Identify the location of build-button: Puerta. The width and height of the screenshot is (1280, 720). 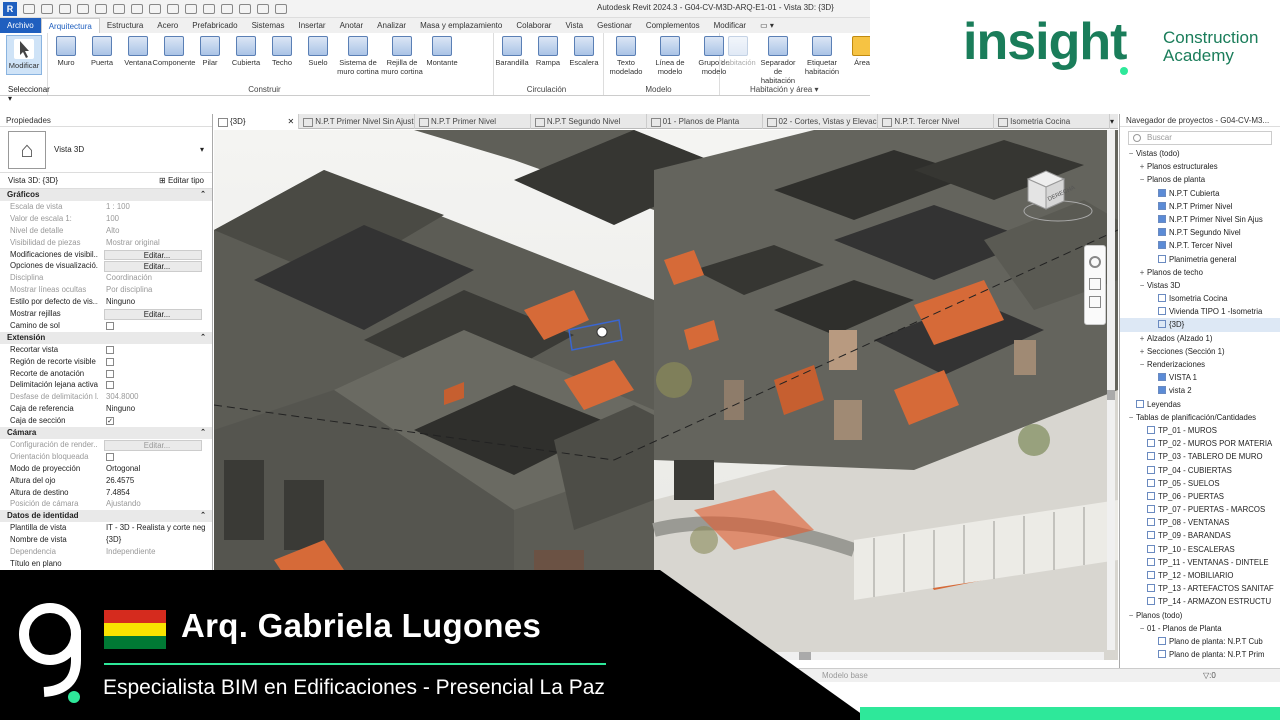
(102, 64).